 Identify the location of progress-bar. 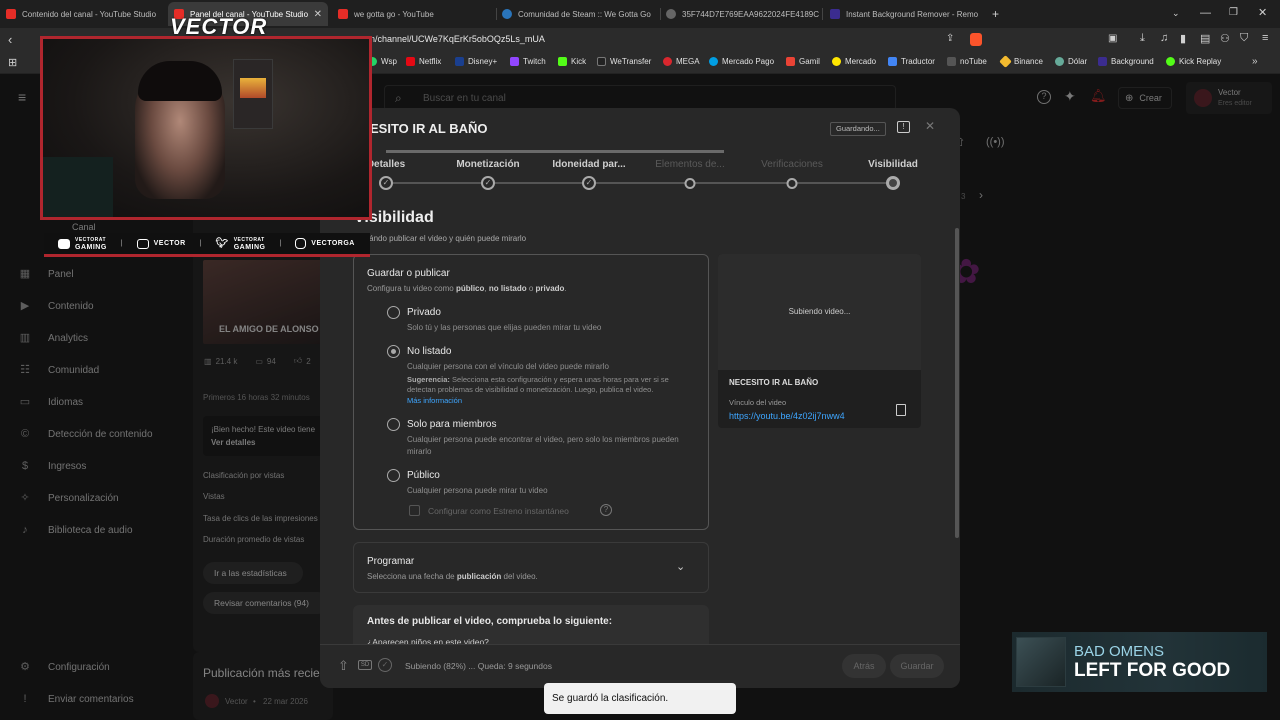
(555, 151).